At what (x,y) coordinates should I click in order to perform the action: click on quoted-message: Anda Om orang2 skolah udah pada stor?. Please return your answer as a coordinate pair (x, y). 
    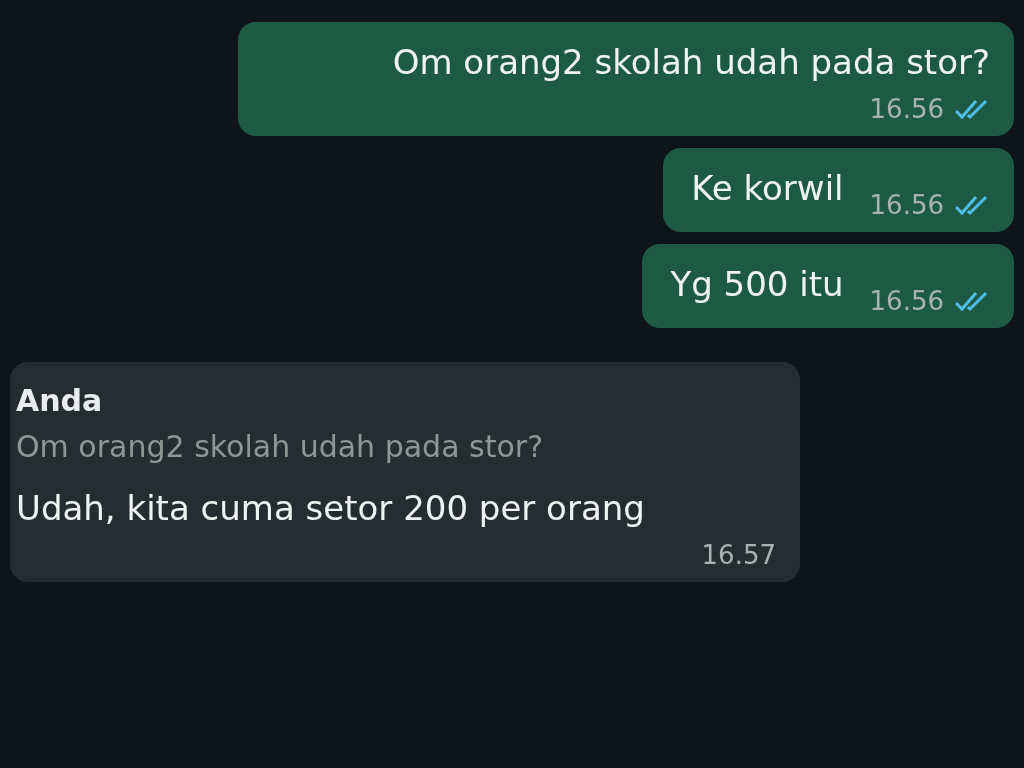
    Looking at the image, I should click on (388, 425).